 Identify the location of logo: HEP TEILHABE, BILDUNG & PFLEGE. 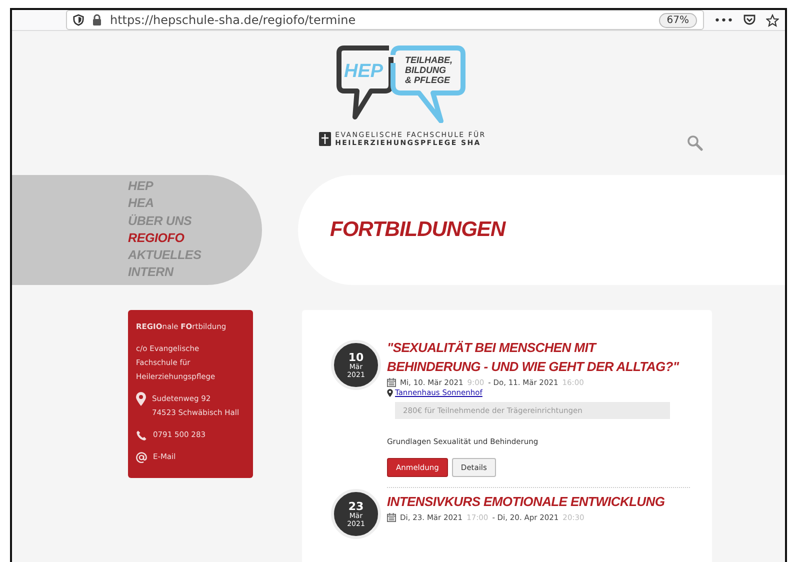
(398, 84).